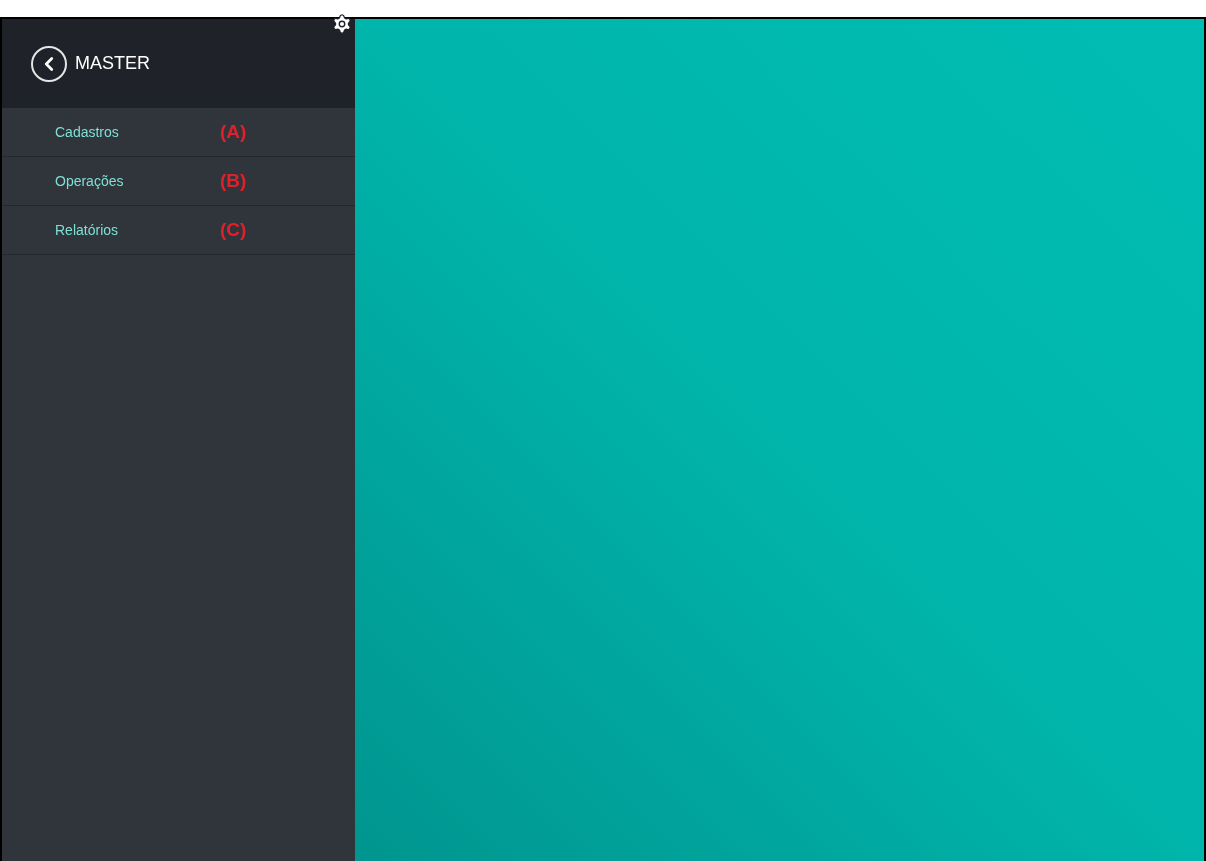 The image size is (1206, 861). Describe the element at coordinates (49, 63) in the screenshot. I see `back-button` at that location.